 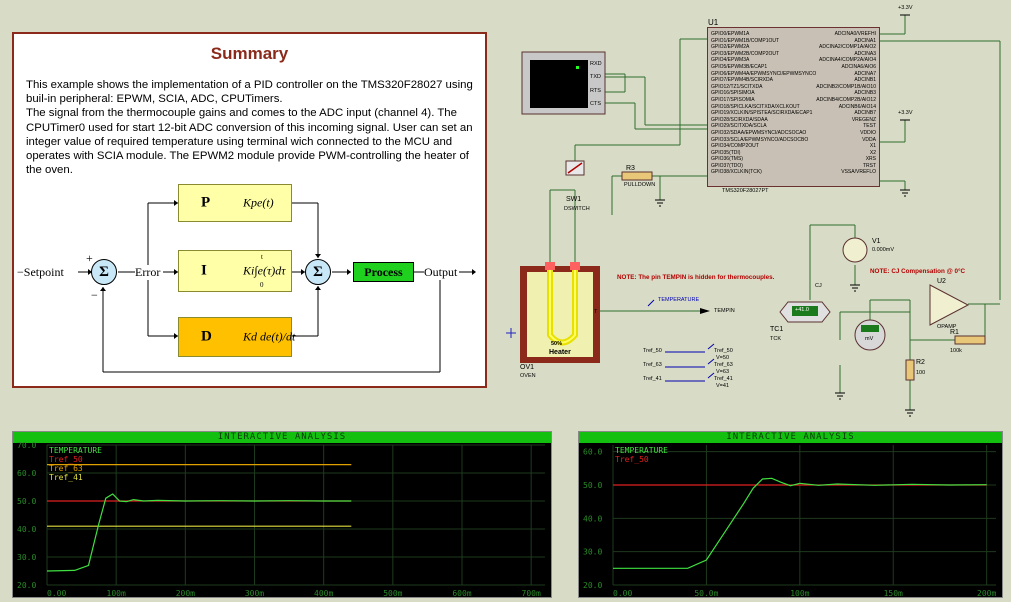 What do you see at coordinates (905, 8) in the screenshot?
I see `vcc-label-1: +3.3V` at bounding box center [905, 8].